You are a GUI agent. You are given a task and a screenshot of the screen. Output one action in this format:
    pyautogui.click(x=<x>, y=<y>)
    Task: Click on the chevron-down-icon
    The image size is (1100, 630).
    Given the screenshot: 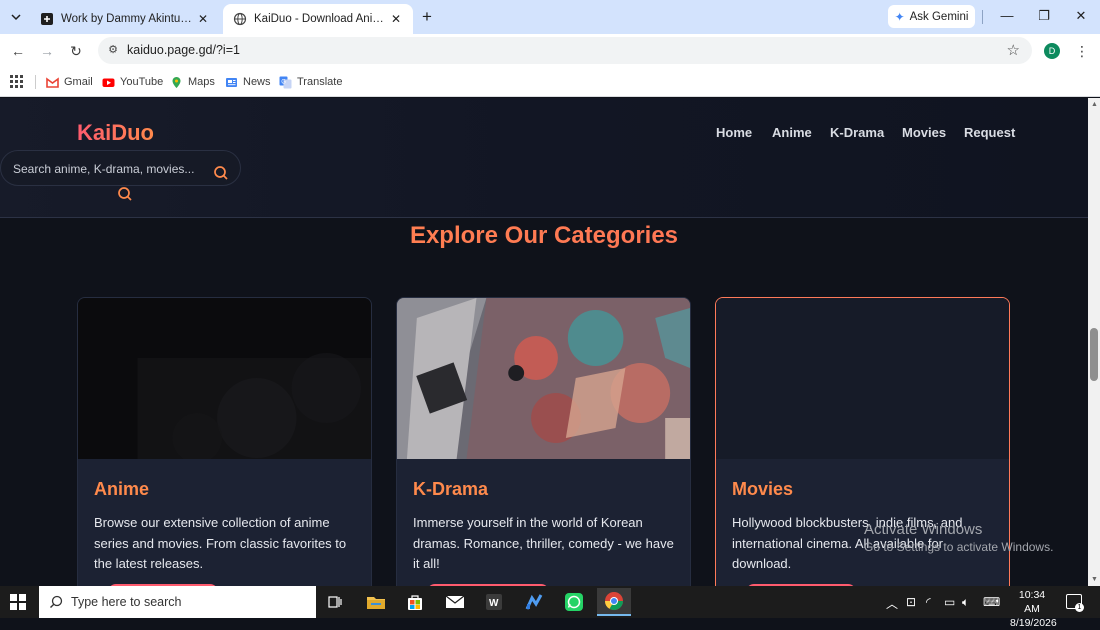 What is the action you would take?
    pyautogui.click(x=16, y=17)
    